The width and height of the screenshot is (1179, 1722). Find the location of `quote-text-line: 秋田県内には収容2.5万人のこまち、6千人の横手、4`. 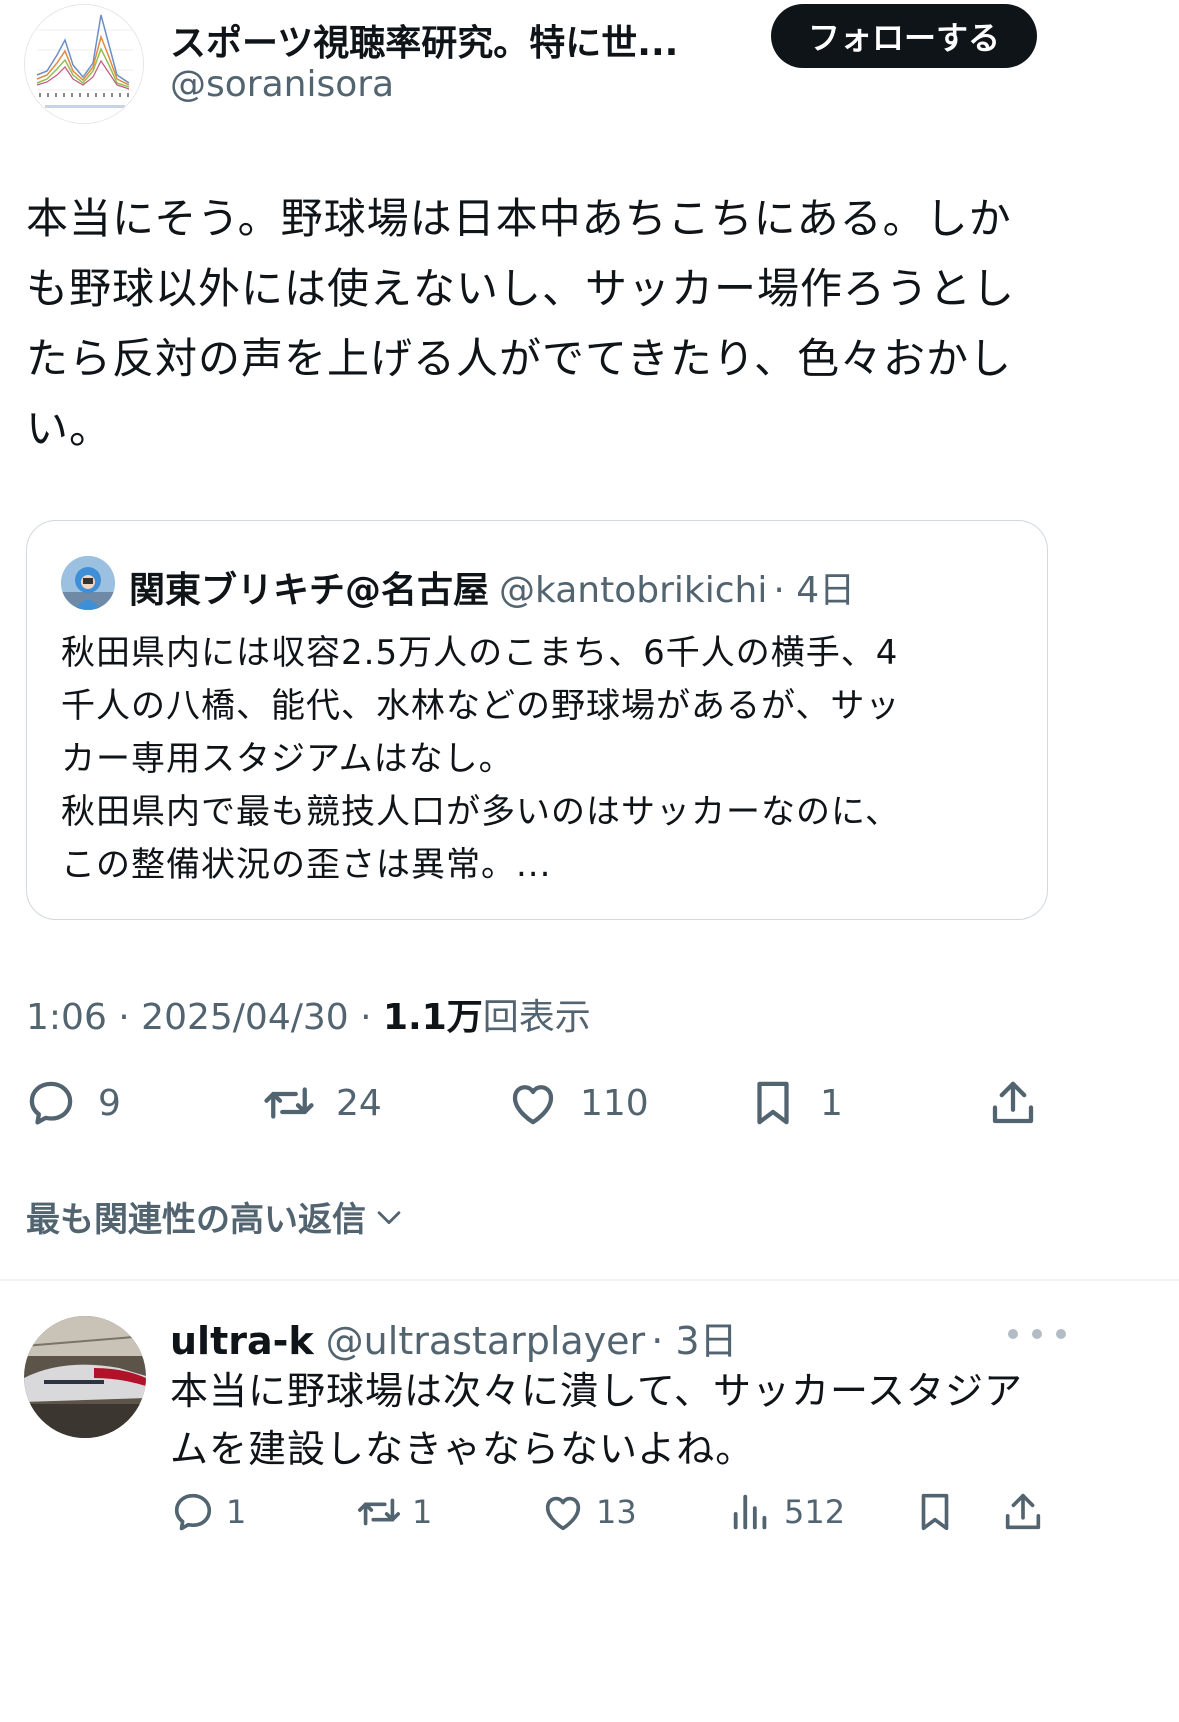

quote-text-line: 秋田県内には収容2.5万人のこまち、6千人の横手、4 is located at coordinates (480, 653).